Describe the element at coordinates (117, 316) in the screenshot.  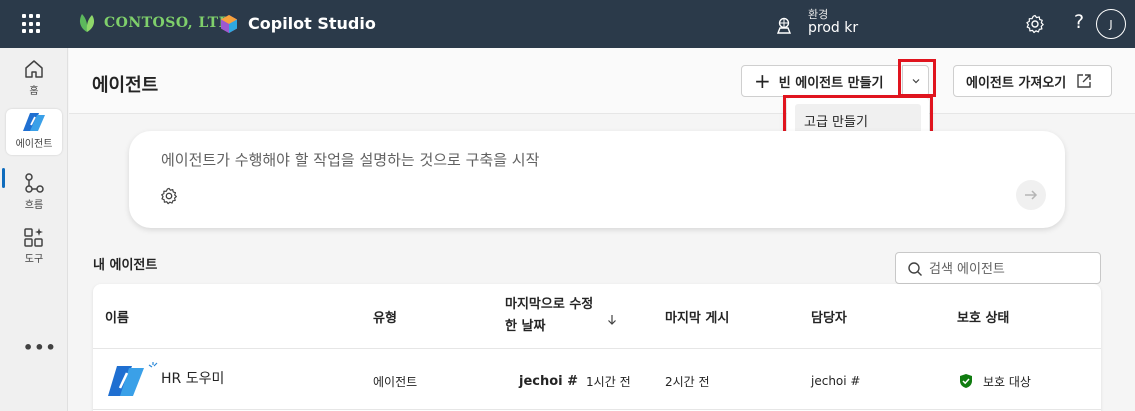
I see `column-header-name: 이름` at that location.